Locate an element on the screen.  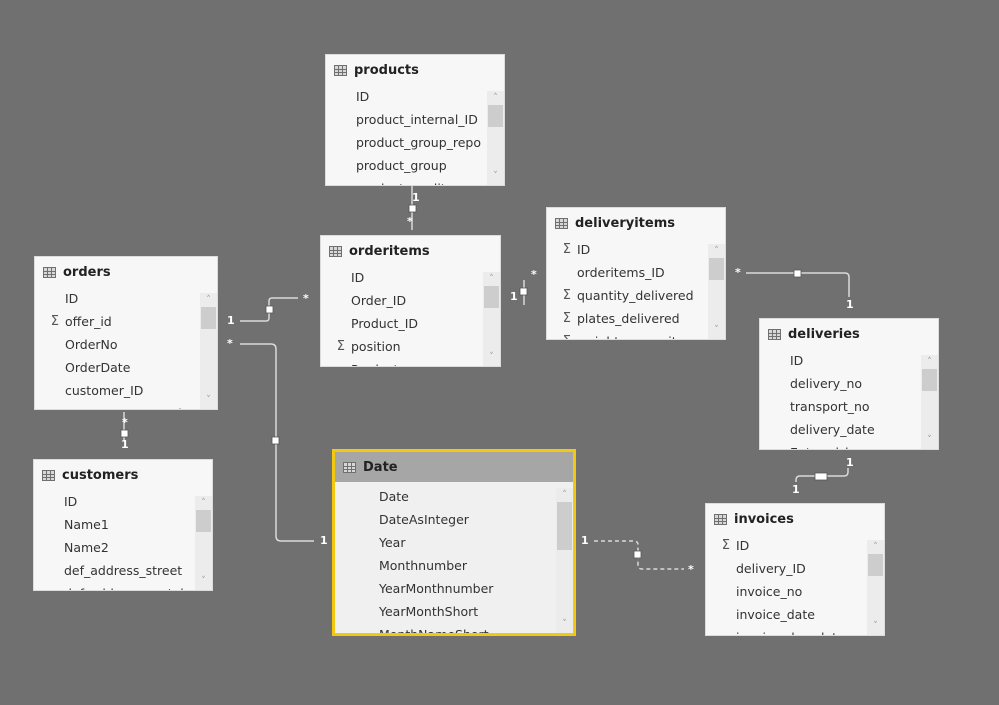
field-row: Order_ID is located at coordinates (401, 300).